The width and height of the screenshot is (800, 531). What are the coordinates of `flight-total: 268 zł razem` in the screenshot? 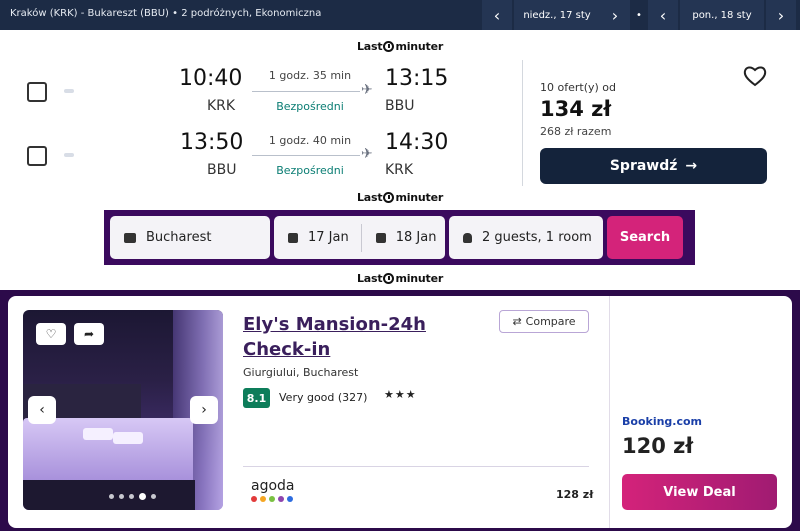 It's located at (576, 131).